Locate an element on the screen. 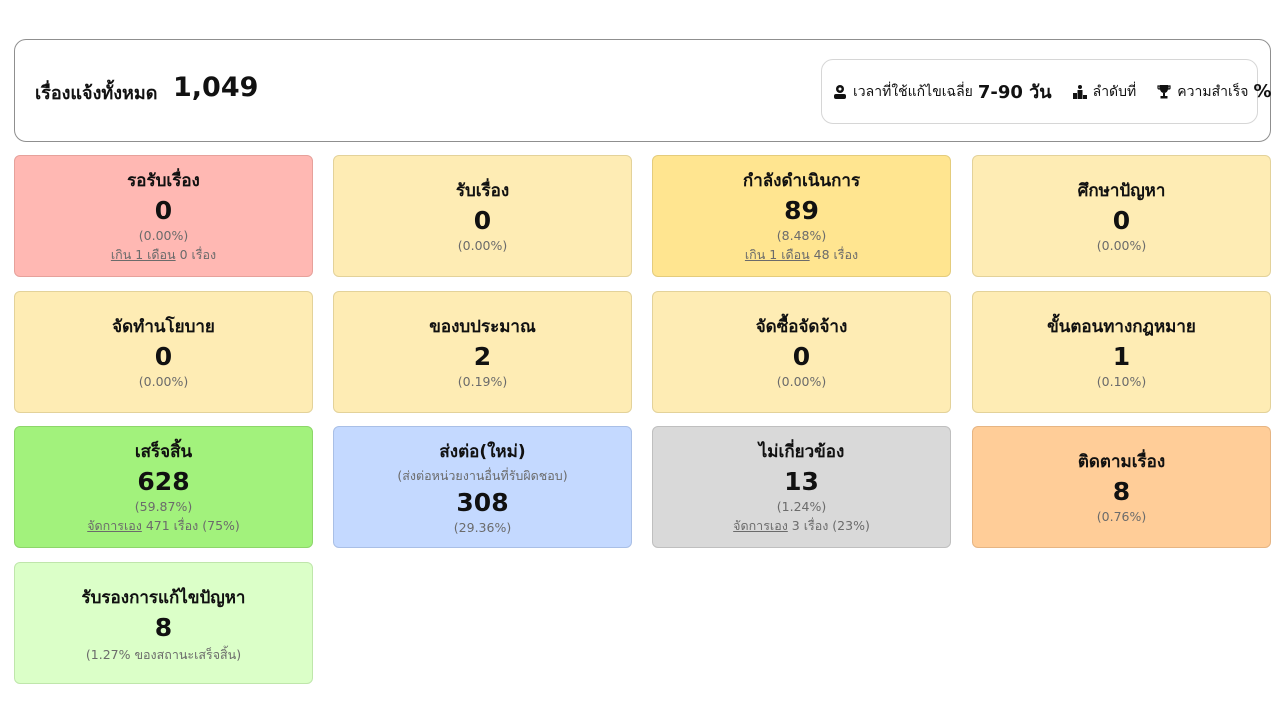  card-title: รับเรื่อง is located at coordinates (482, 191).